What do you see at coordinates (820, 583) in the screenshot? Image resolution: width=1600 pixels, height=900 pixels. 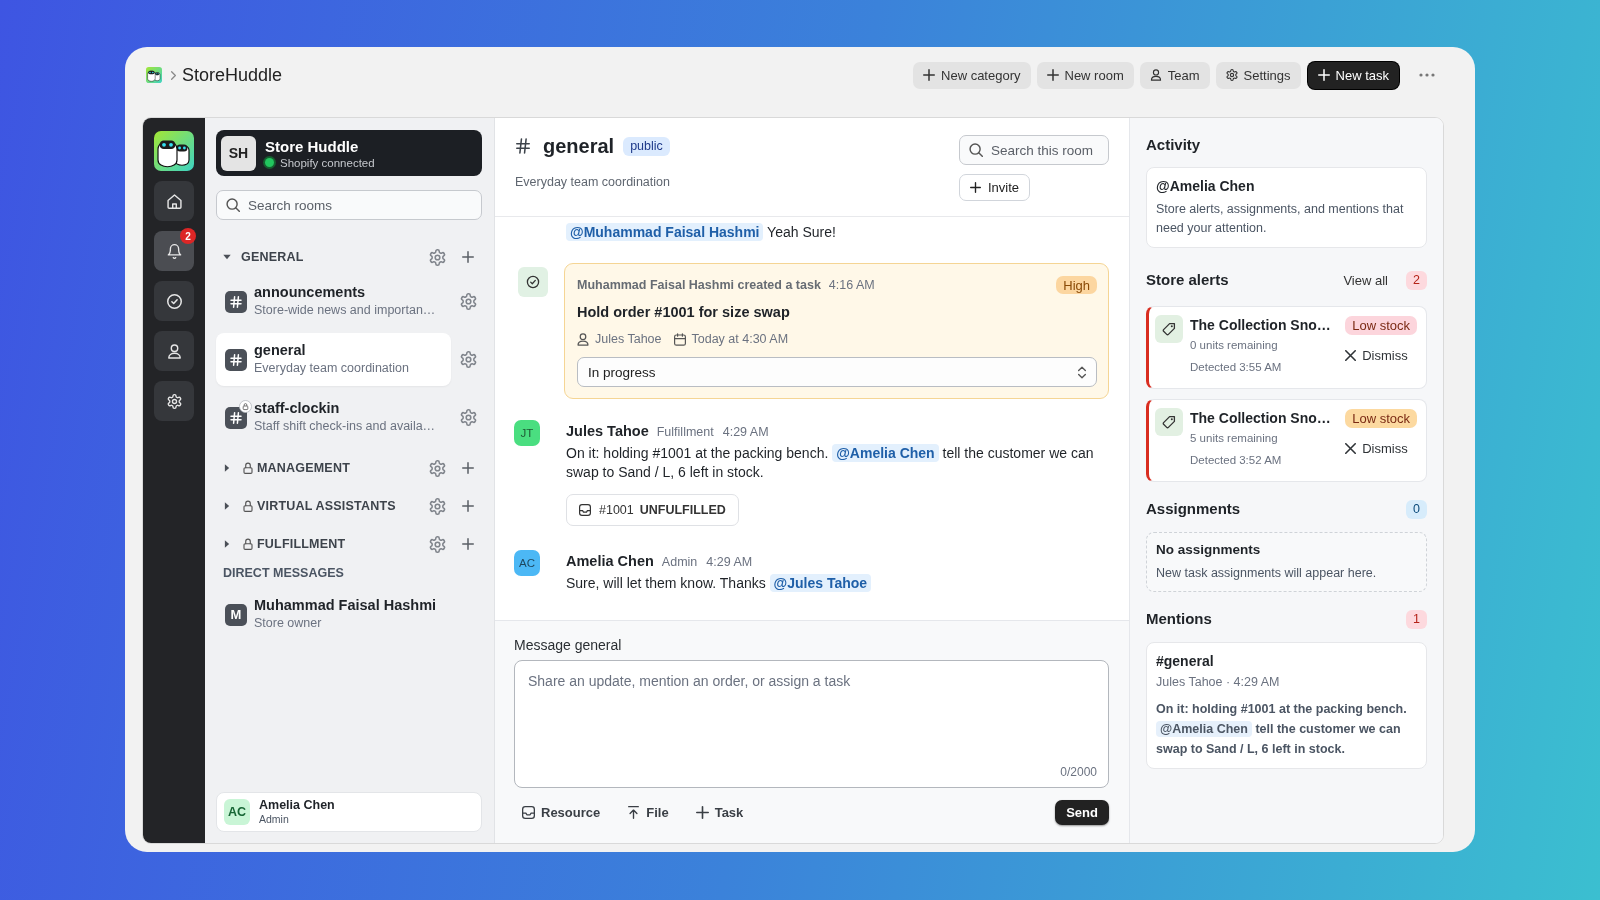 I see `mention-link: @Jules Tahoe` at bounding box center [820, 583].